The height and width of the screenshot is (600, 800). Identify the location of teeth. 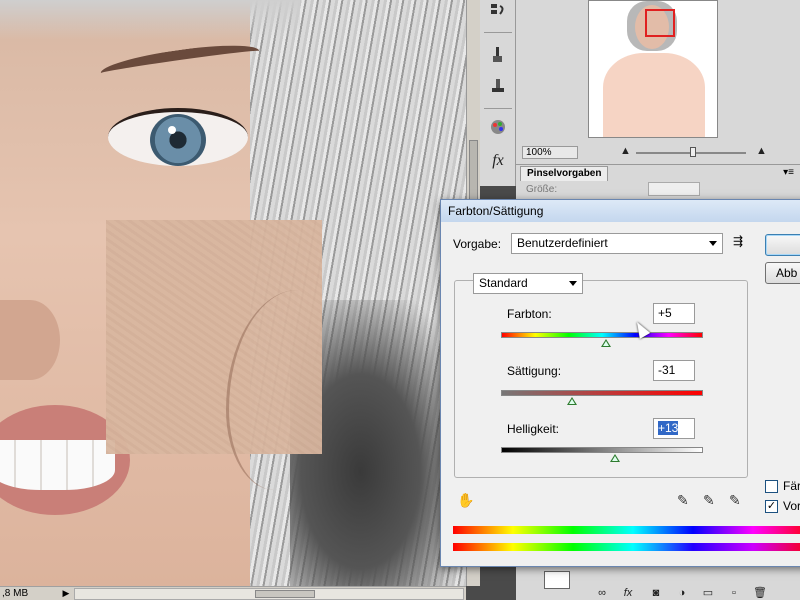
(57, 465).